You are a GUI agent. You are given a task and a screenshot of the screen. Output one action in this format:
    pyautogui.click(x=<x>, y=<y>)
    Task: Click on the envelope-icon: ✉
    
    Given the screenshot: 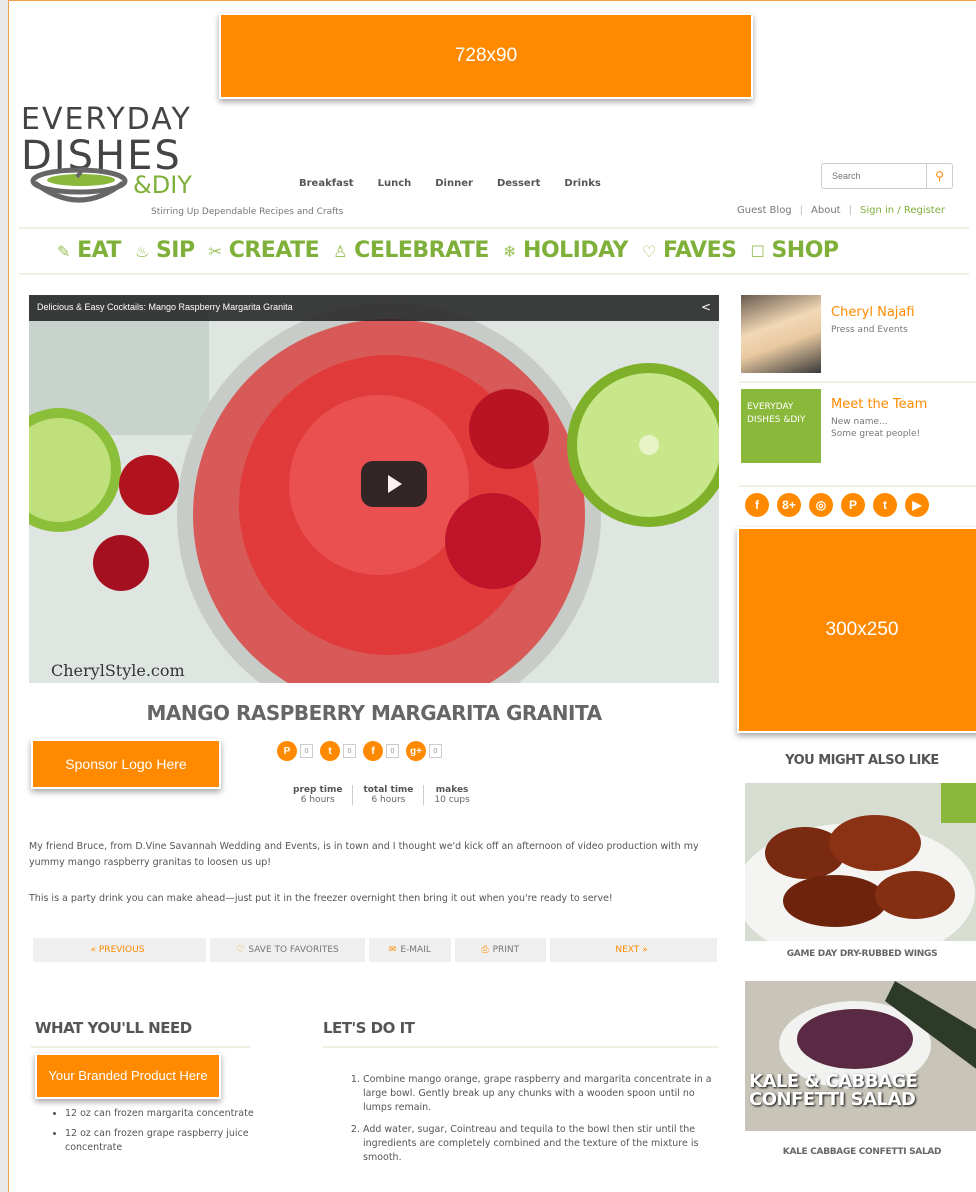 What is the action you would take?
    pyautogui.click(x=392, y=950)
    